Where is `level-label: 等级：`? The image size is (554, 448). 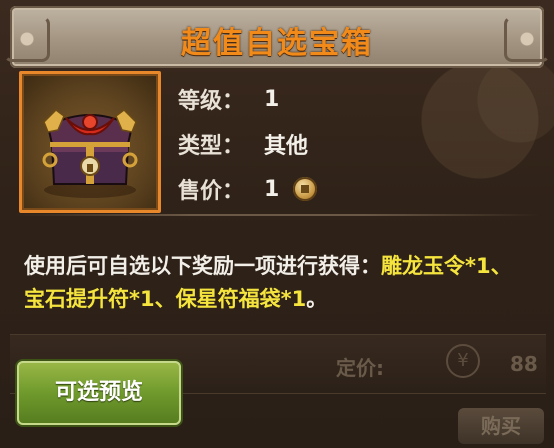
level-label: 等级： is located at coordinates (211, 101).